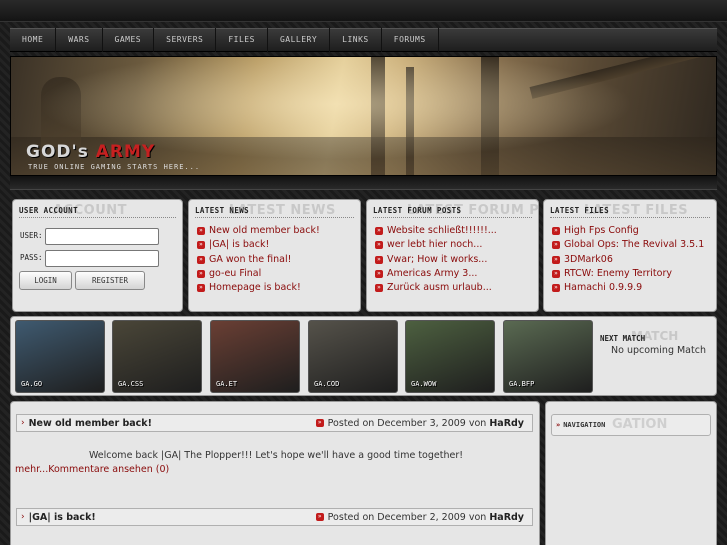 The height and width of the screenshot is (545, 727). I want to click on news-item: |GA| is back!, so click(258, 245).